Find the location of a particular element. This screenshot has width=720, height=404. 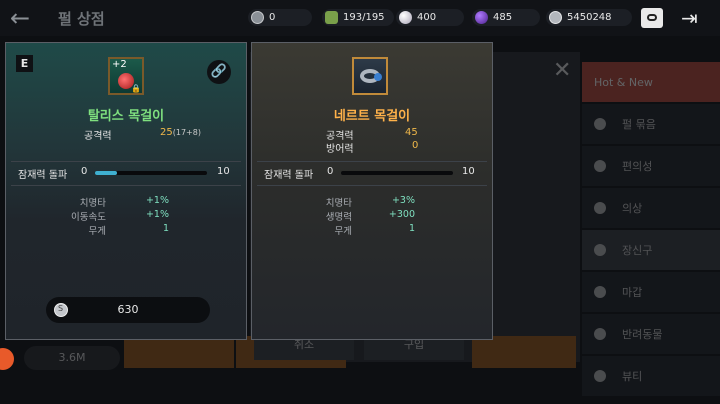

currency-pearl: 400 is located at coordinates (430, 17).